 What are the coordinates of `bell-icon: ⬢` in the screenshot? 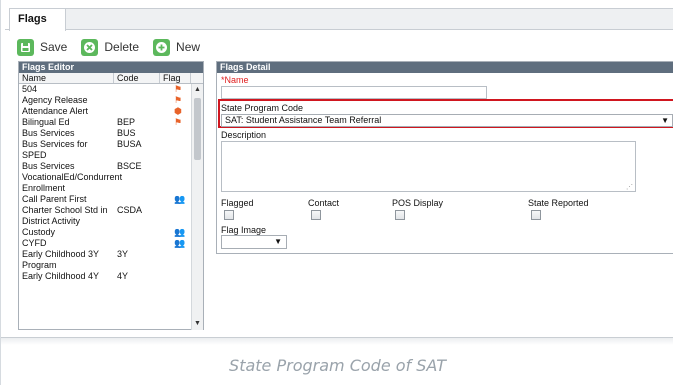 It's located at (178, 111).